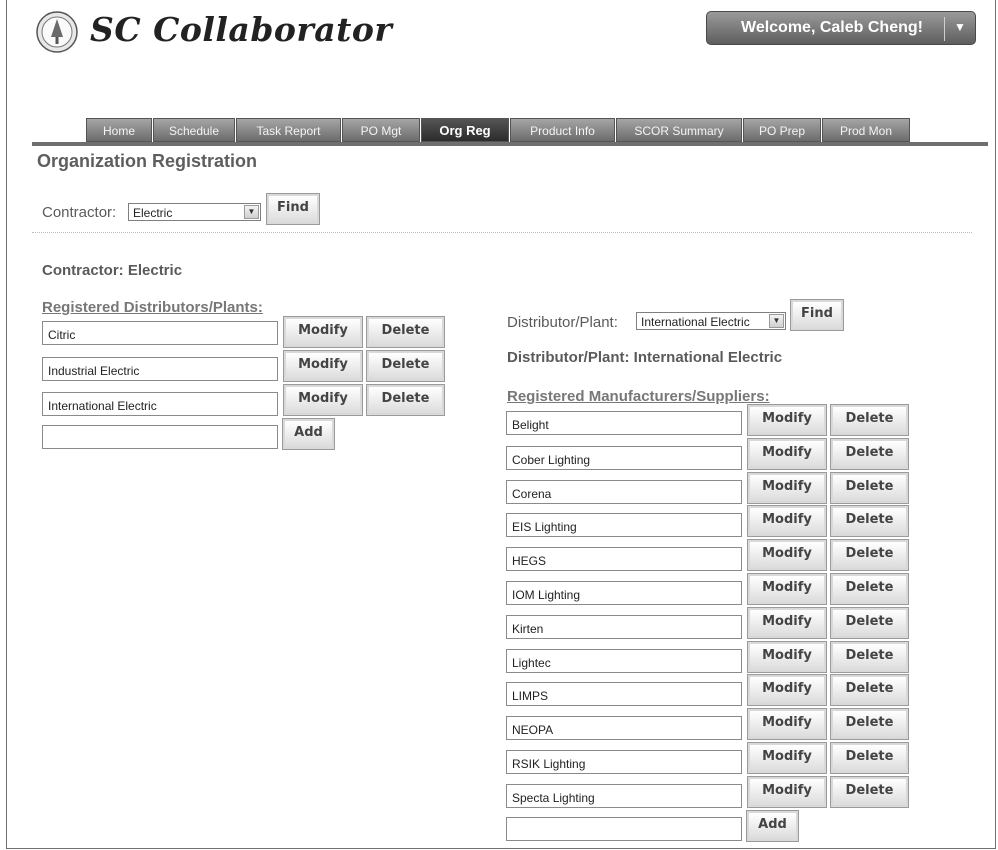 This screenshot has height=850, width=998. I want to click on manufacturer-name: Kirten, so click(528, 629).